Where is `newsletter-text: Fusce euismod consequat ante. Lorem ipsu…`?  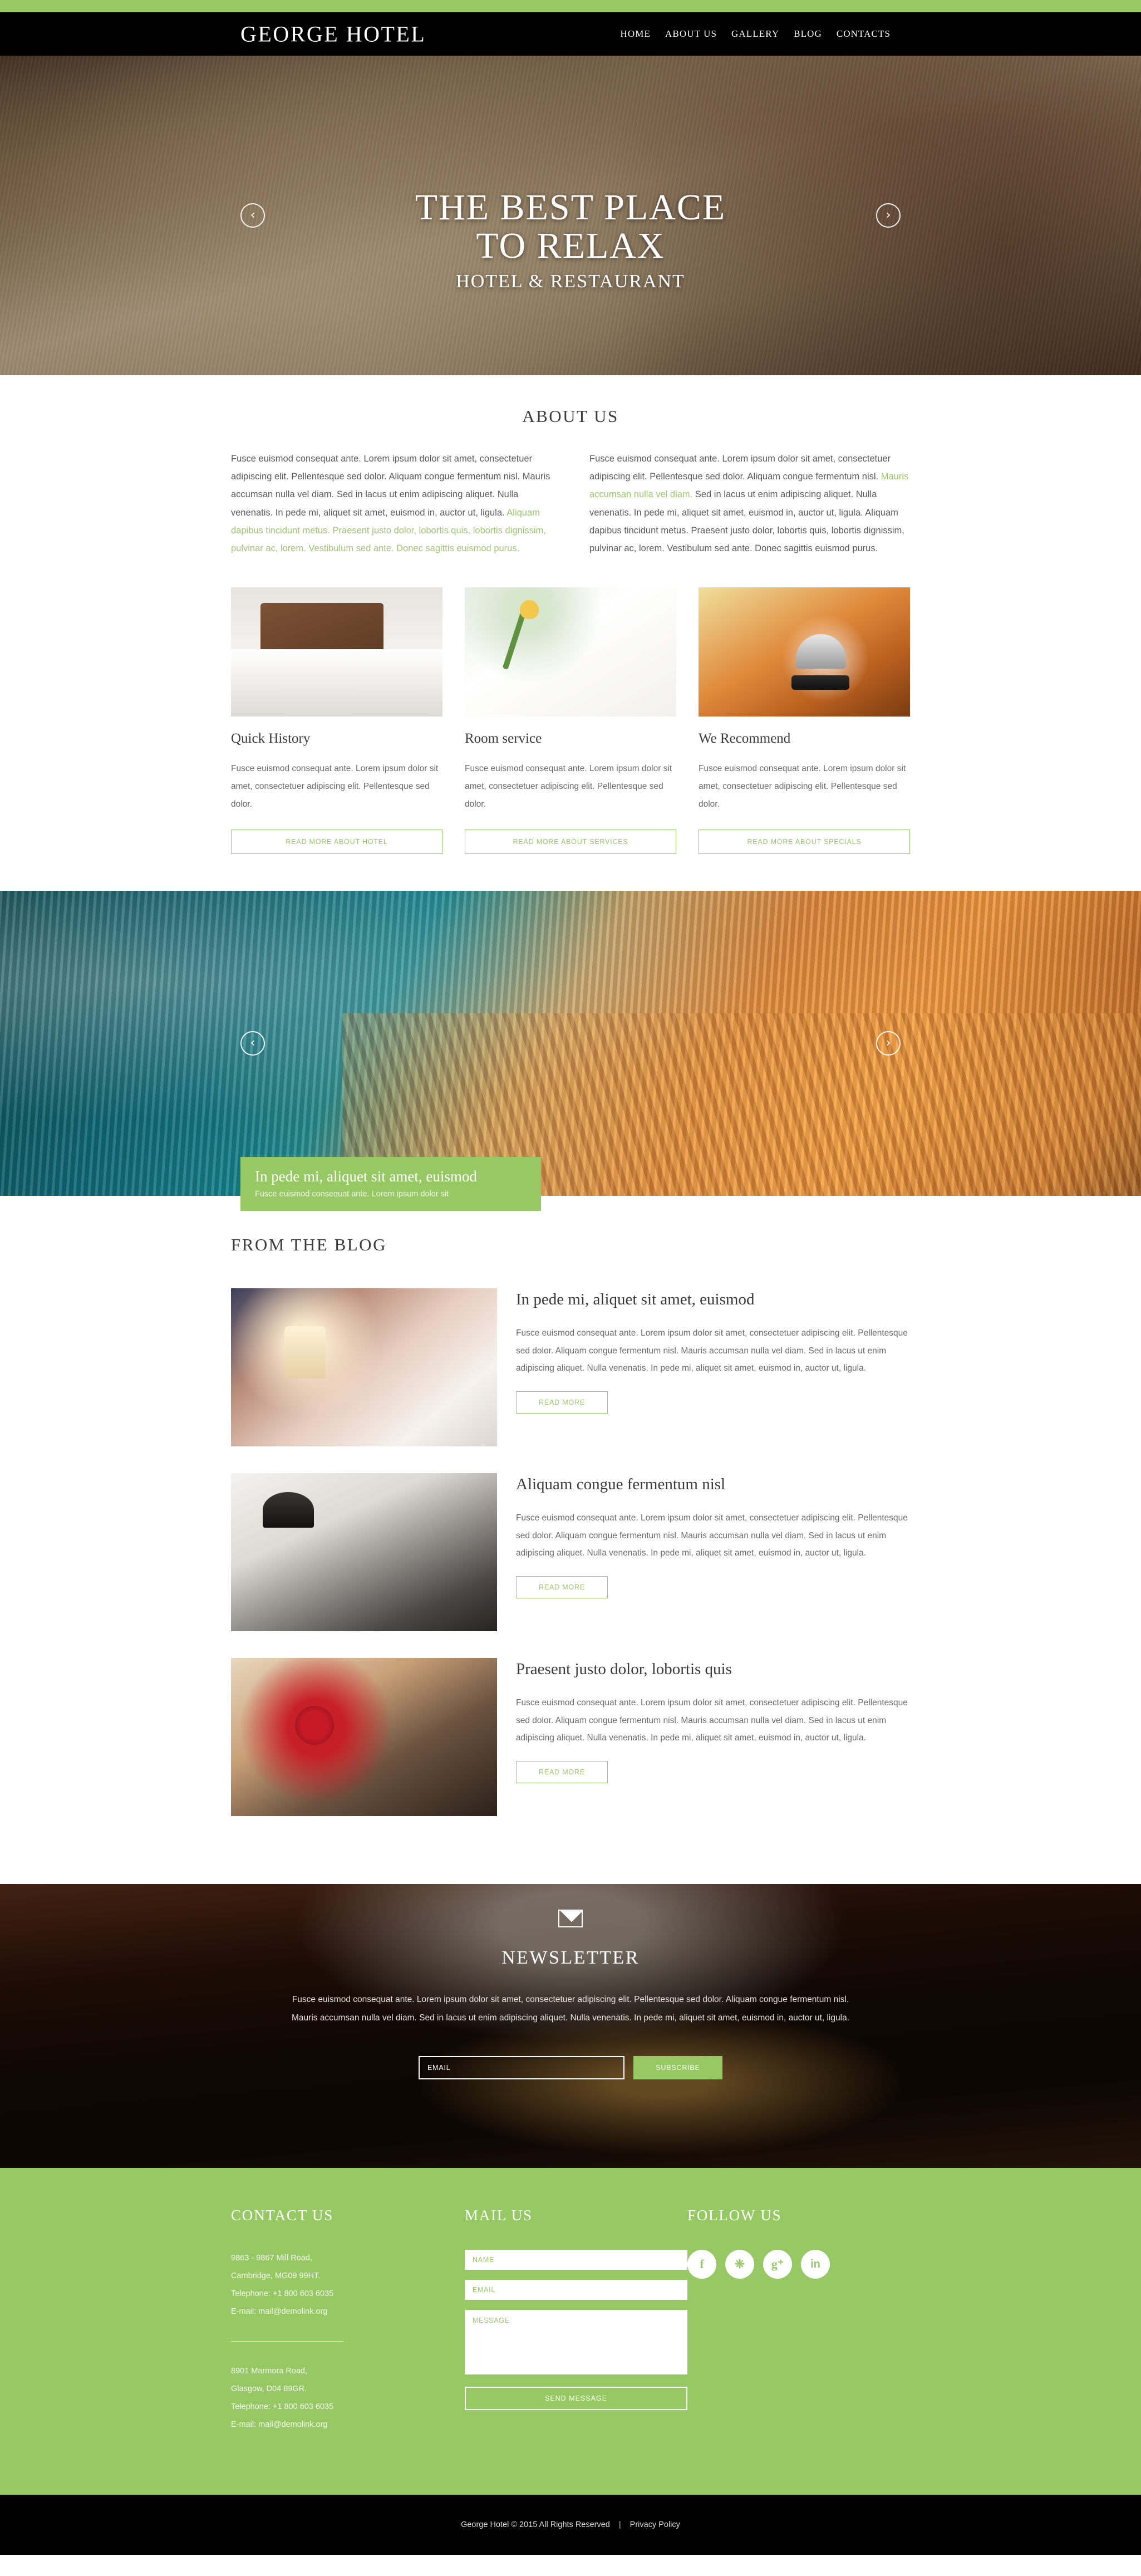 newsletter-text: Fusce euismod consequat ante. Lorem ipsu… is located at coordinates (570, 2009).